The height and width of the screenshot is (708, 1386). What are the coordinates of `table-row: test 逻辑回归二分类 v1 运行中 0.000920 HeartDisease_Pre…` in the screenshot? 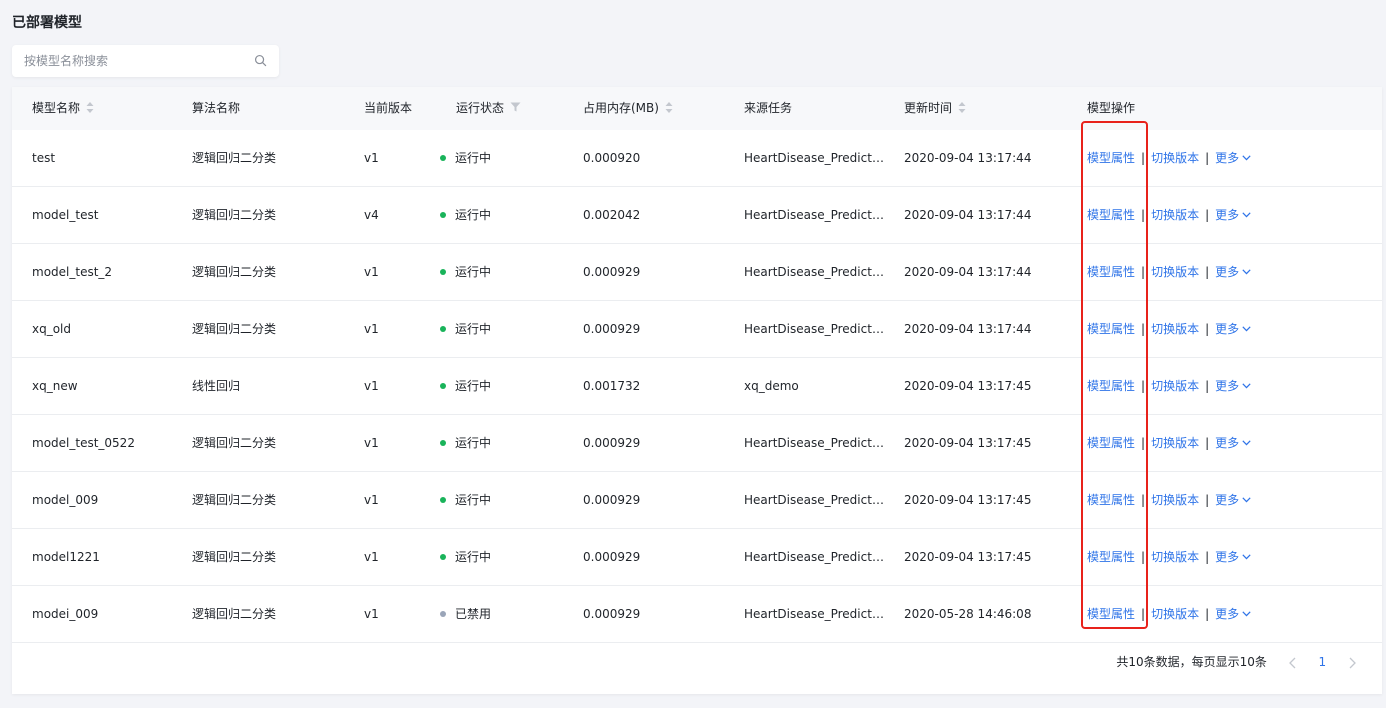 It's located at (697, 158).